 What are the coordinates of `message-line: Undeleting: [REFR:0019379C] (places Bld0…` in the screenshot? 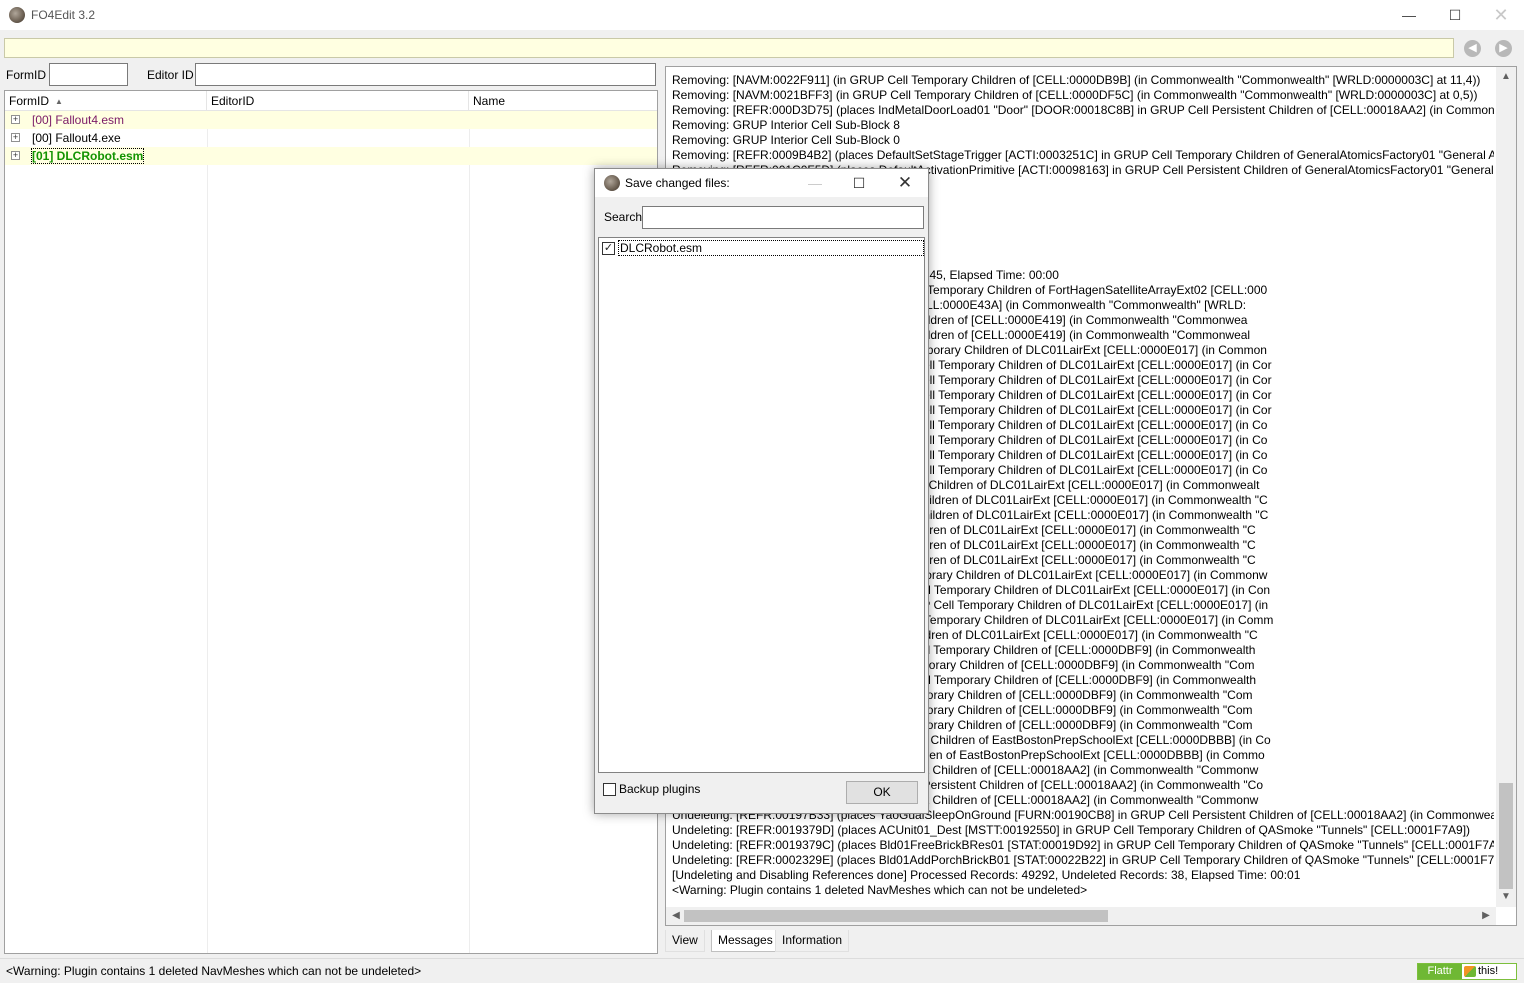 It's located at (1083, 845).